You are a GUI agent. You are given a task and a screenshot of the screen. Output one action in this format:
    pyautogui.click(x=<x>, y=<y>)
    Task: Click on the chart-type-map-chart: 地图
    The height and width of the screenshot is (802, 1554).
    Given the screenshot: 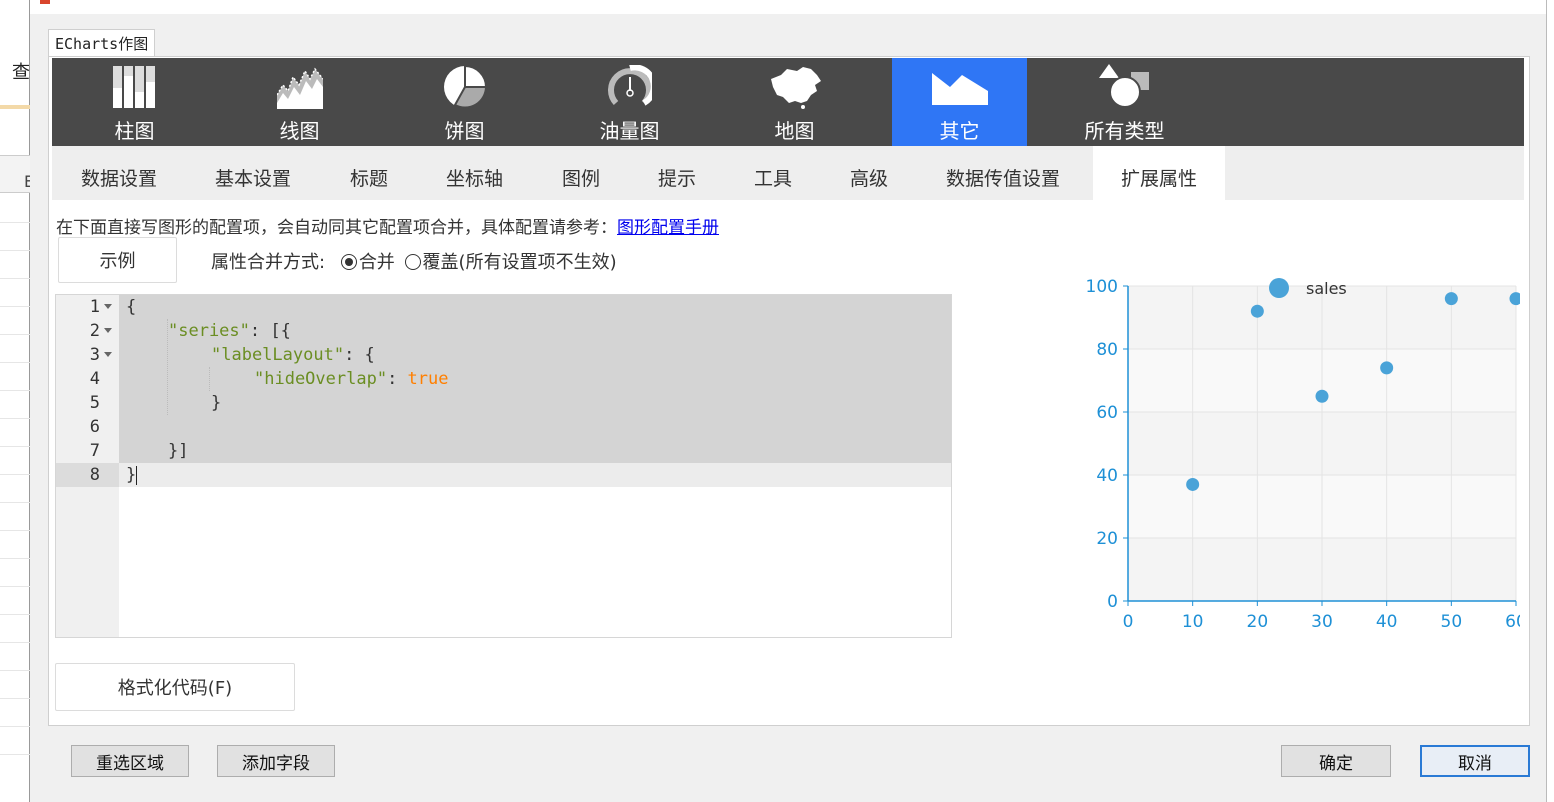 What is the action you would take?
    pyautogui.click(x=794, y=102)
    